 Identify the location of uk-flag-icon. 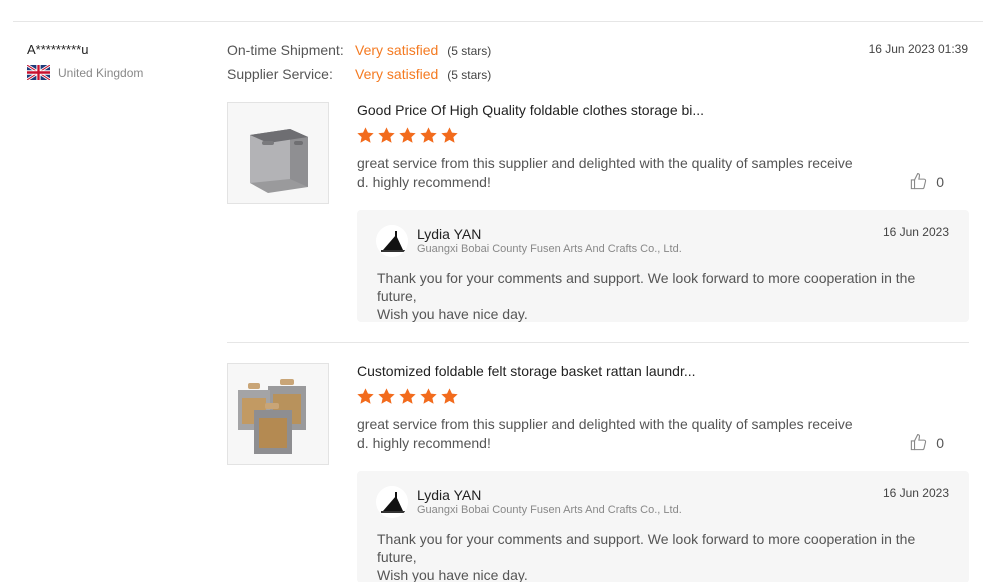
(38, 72).